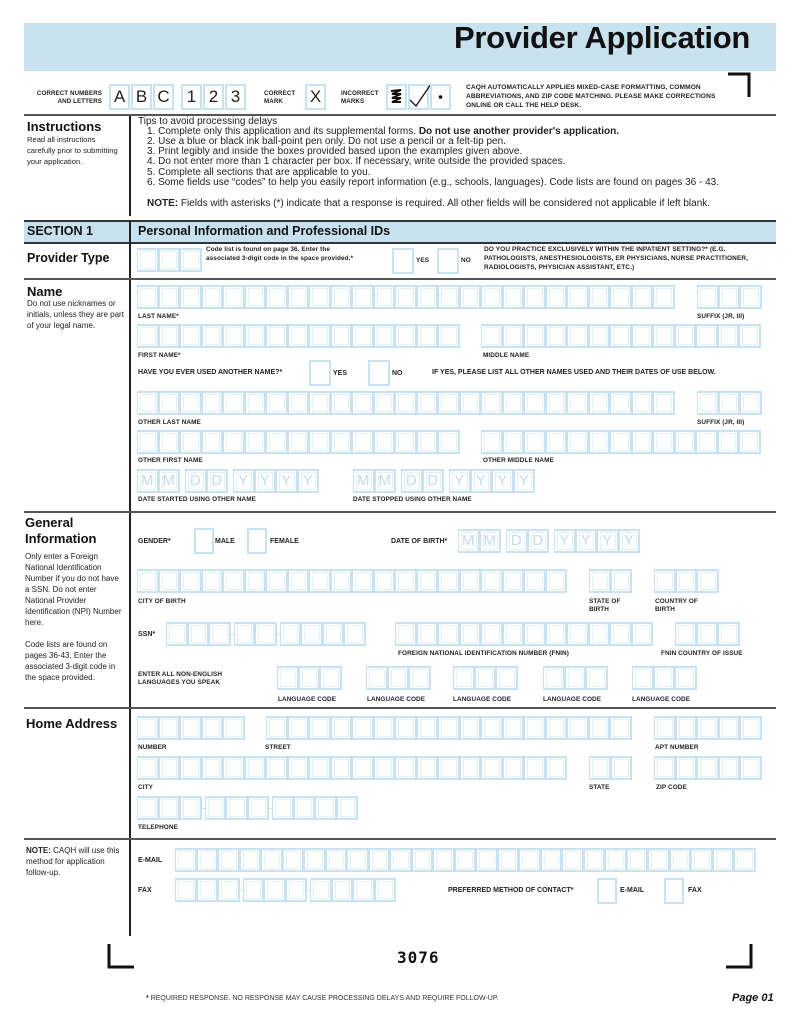  I want to click on country-of-birth-input, so click(686, 581).